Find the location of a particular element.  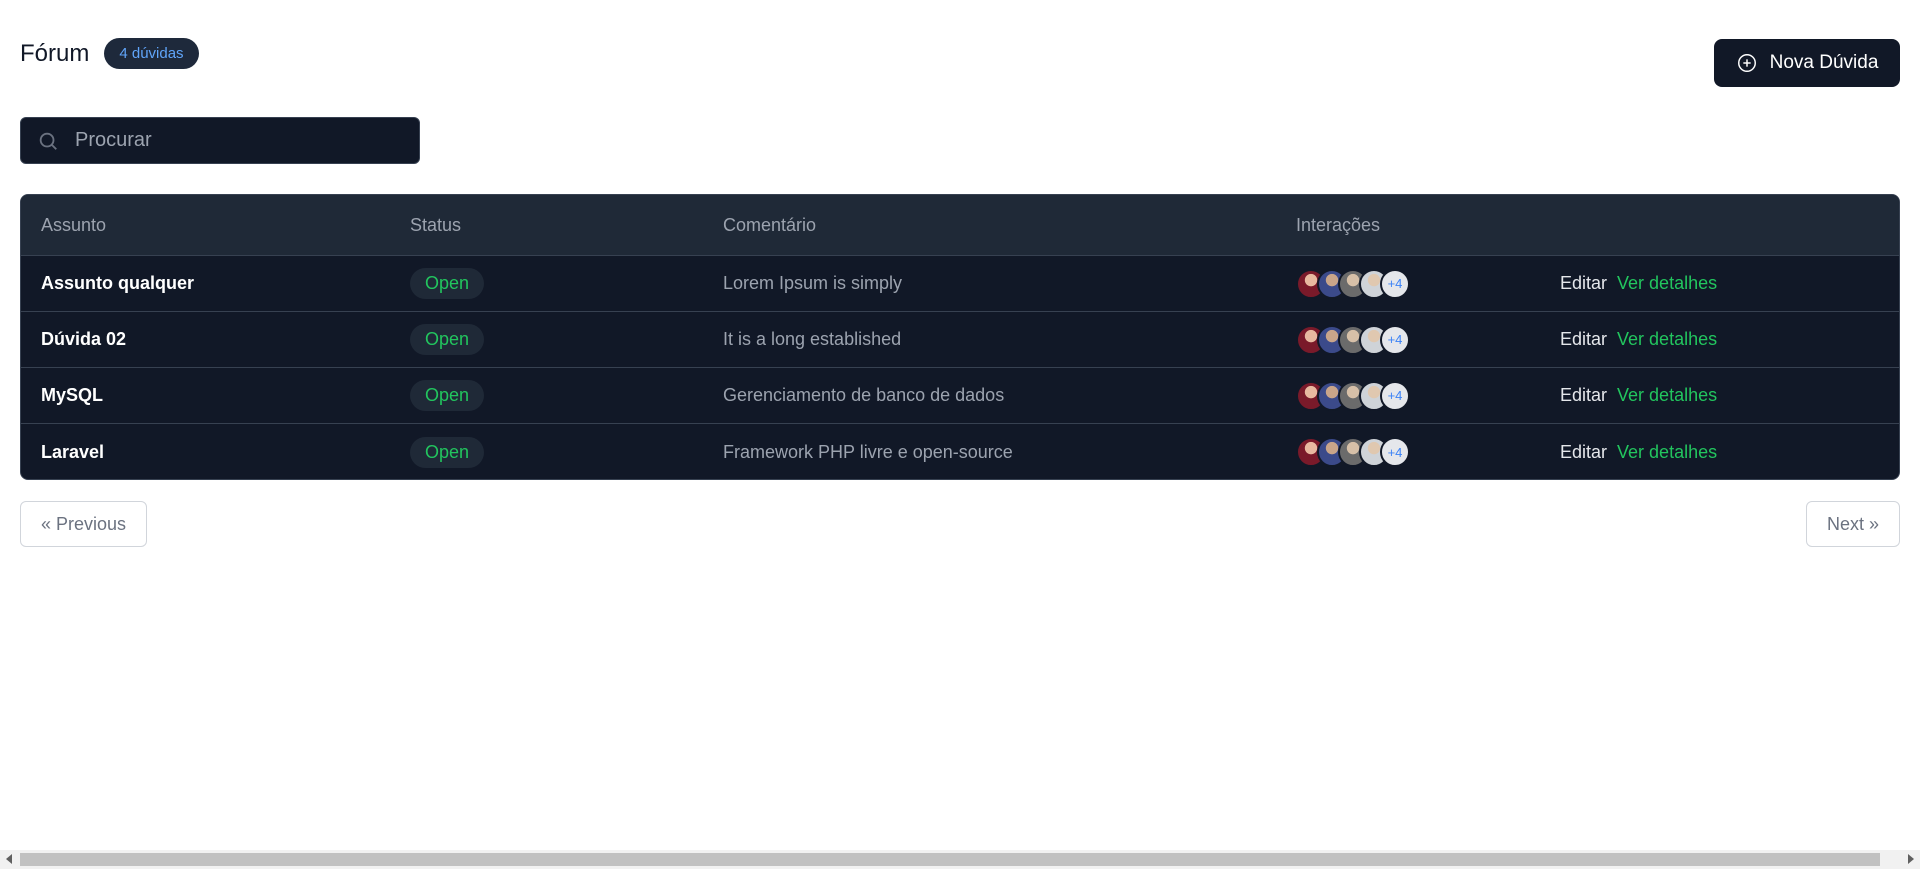

new-question-button: Nova Dúvida is located at coordinates (1807, 63).